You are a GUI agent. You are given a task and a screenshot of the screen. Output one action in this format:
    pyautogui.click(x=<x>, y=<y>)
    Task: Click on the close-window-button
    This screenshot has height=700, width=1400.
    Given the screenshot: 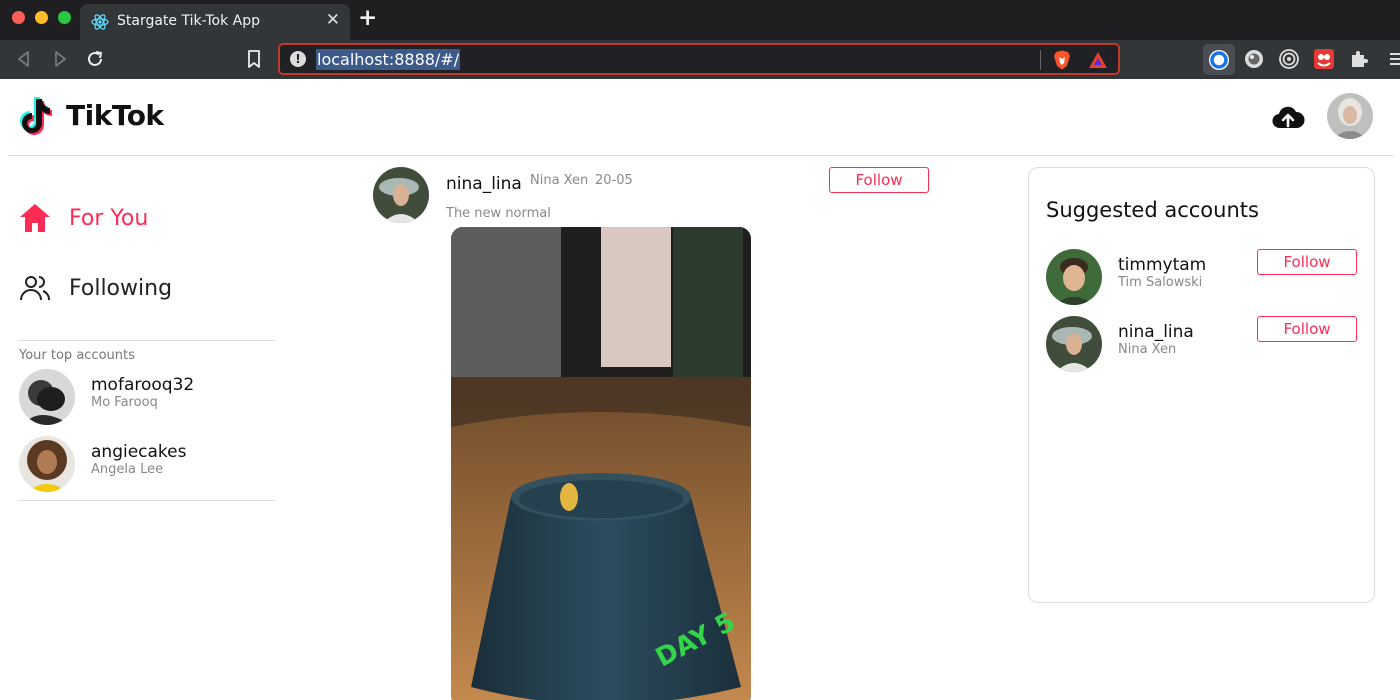 What is the action you would take?
    pyautogui.click(x=18, y=17)
    